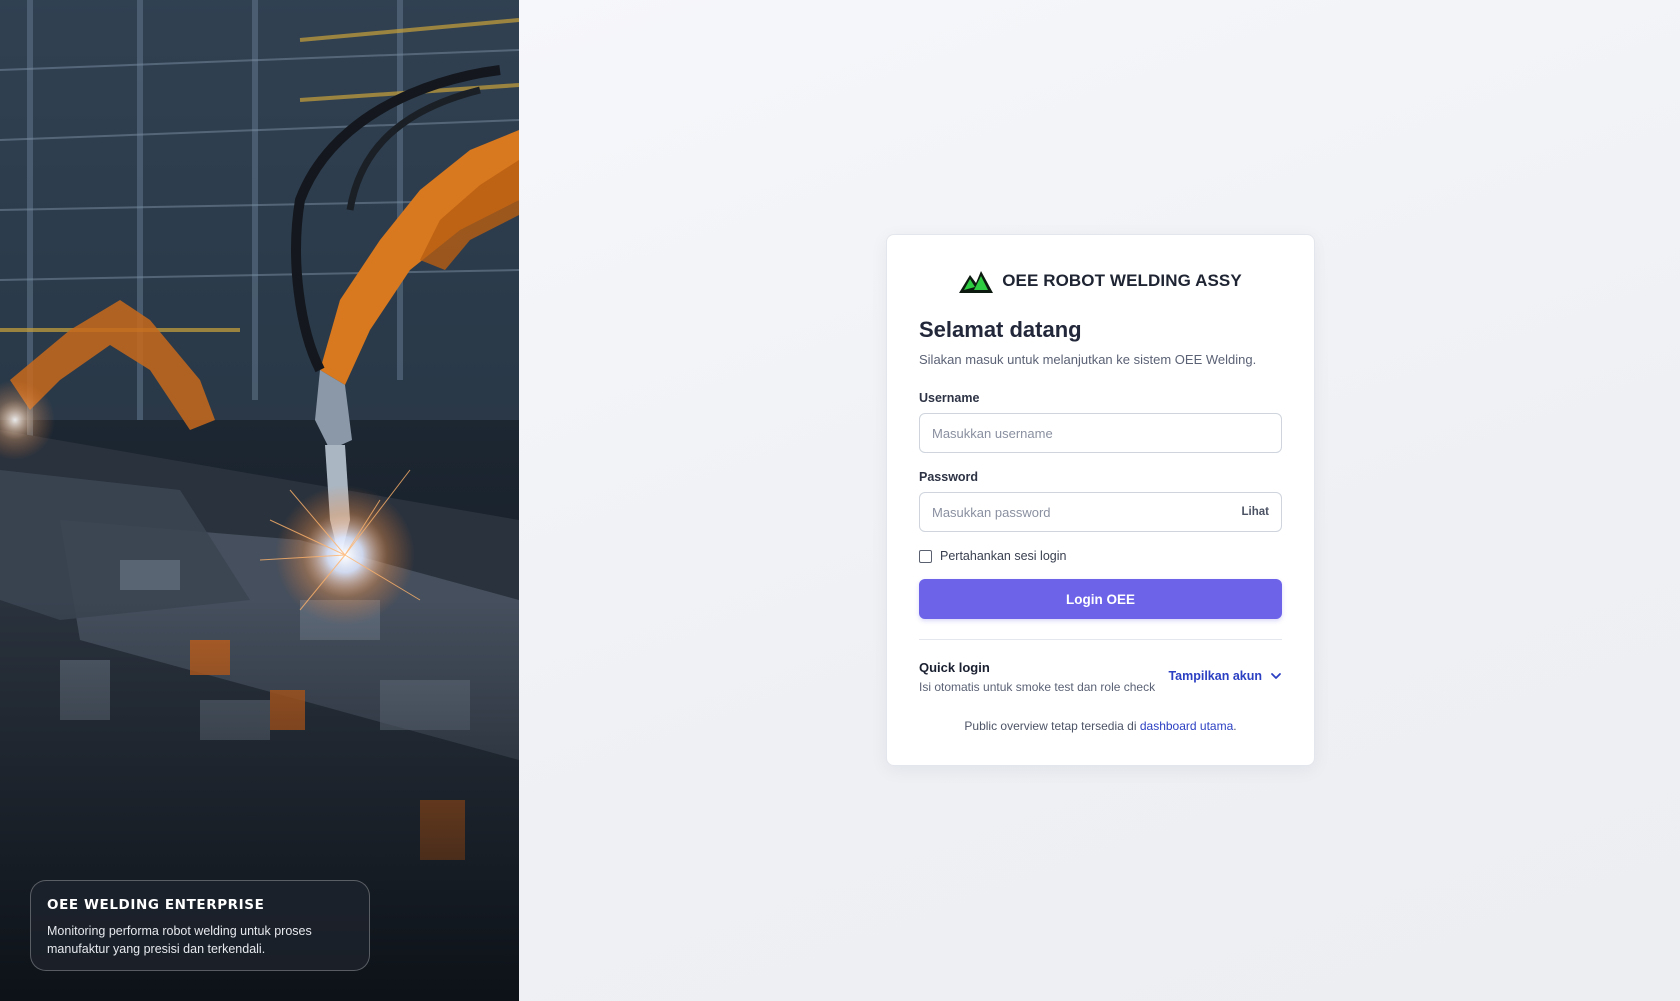 The height and width of the screenshot is (1001, 1680). What do you see at coordinates (954, 667) in the screenshot?
I see `quick-login-title: Quick login` at bounding box center [954, 667].